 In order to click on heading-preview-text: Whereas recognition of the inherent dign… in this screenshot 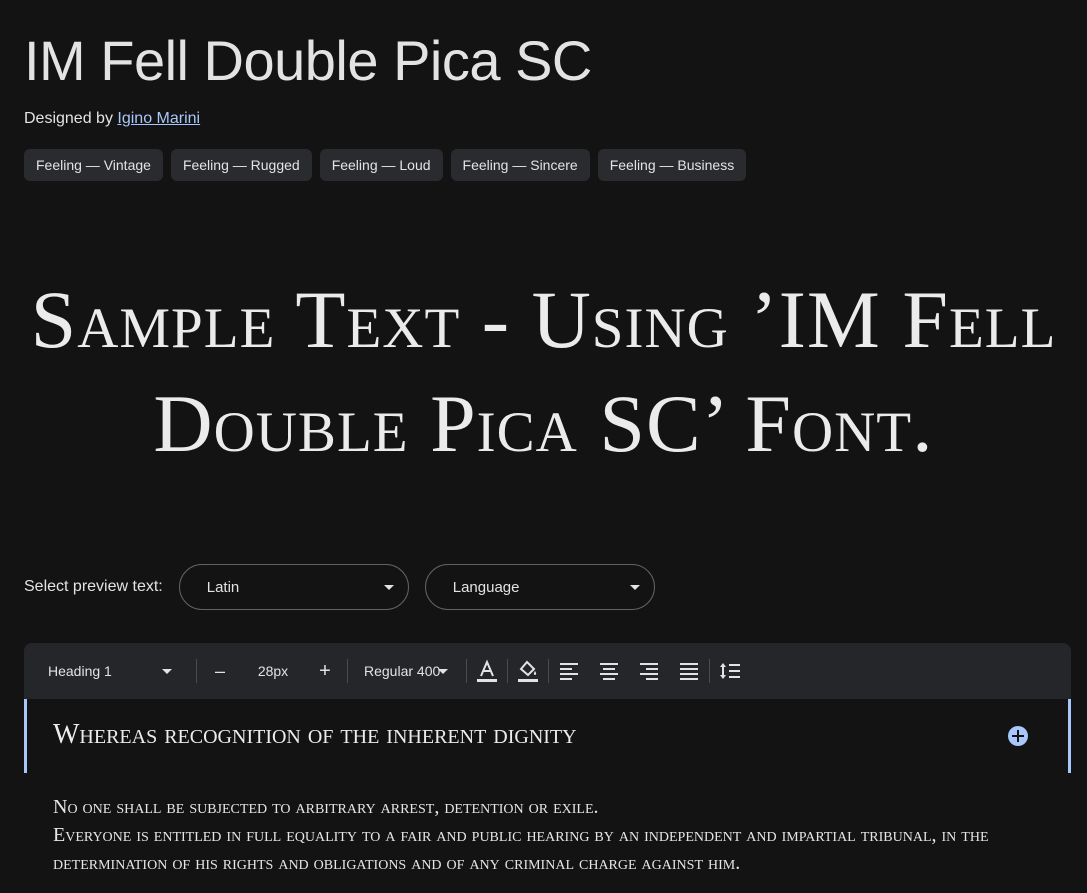, I will do `click(315, 735)`.